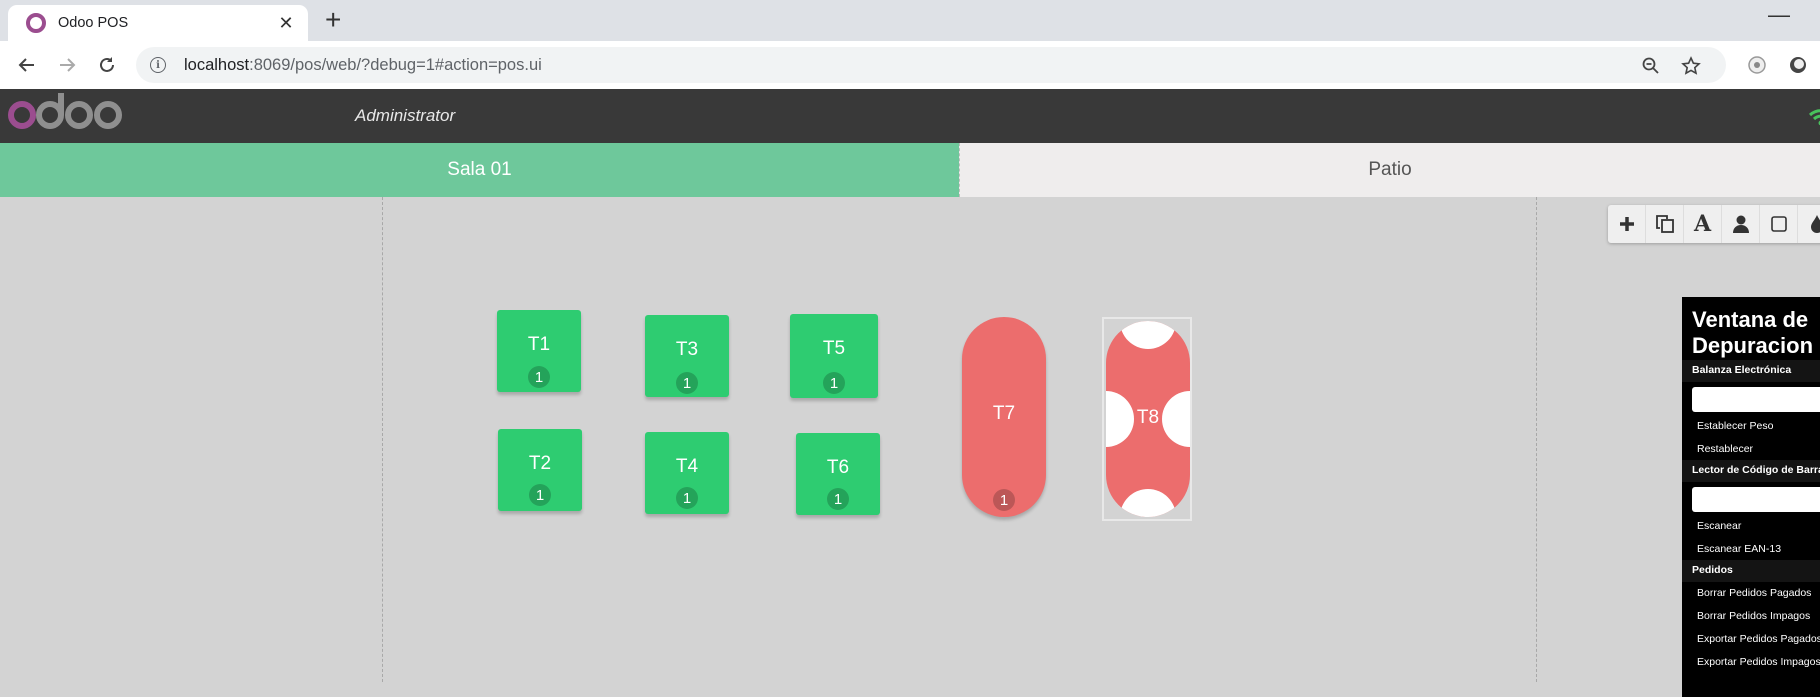  What do you see at coordinates (1756, 526) in the screenshot?
I see `scan-button: Escanear` at bounding box center [1756, 526].